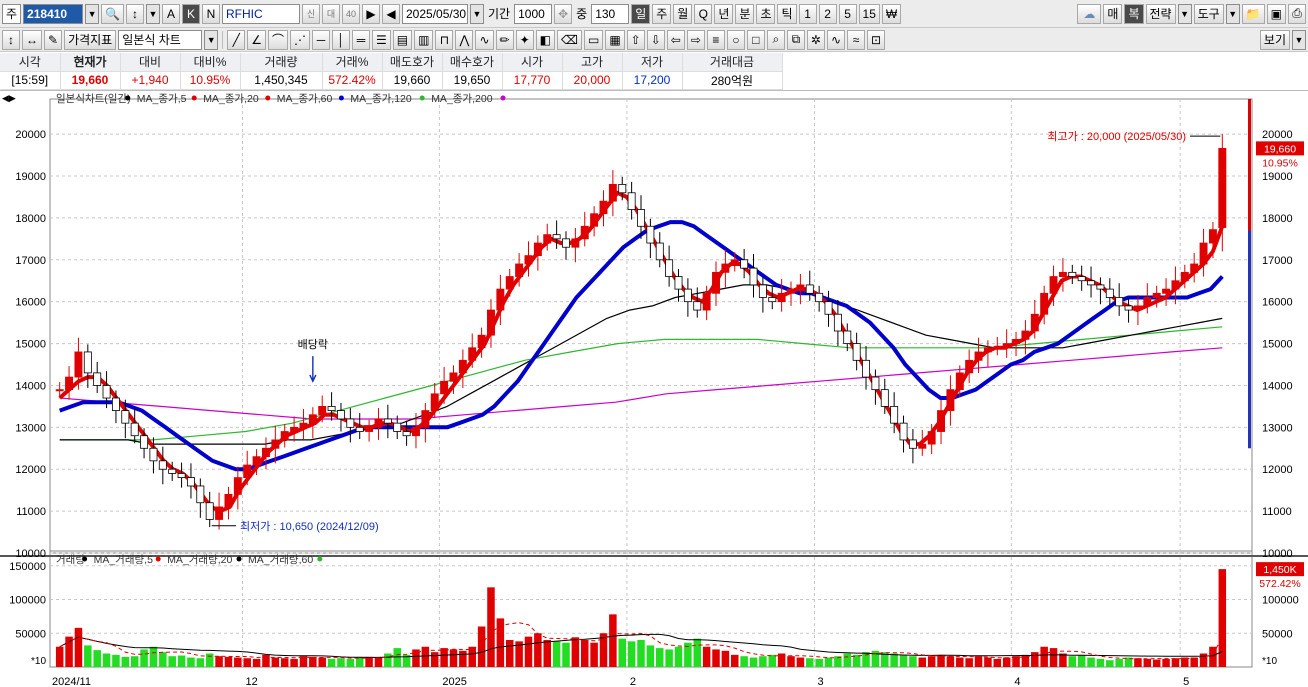 The width and height of the screenshot is (1308, 687). Describe the element at coordinates (1297, 13) in the screenshot. I see `print-icon: ⎙` at that location.